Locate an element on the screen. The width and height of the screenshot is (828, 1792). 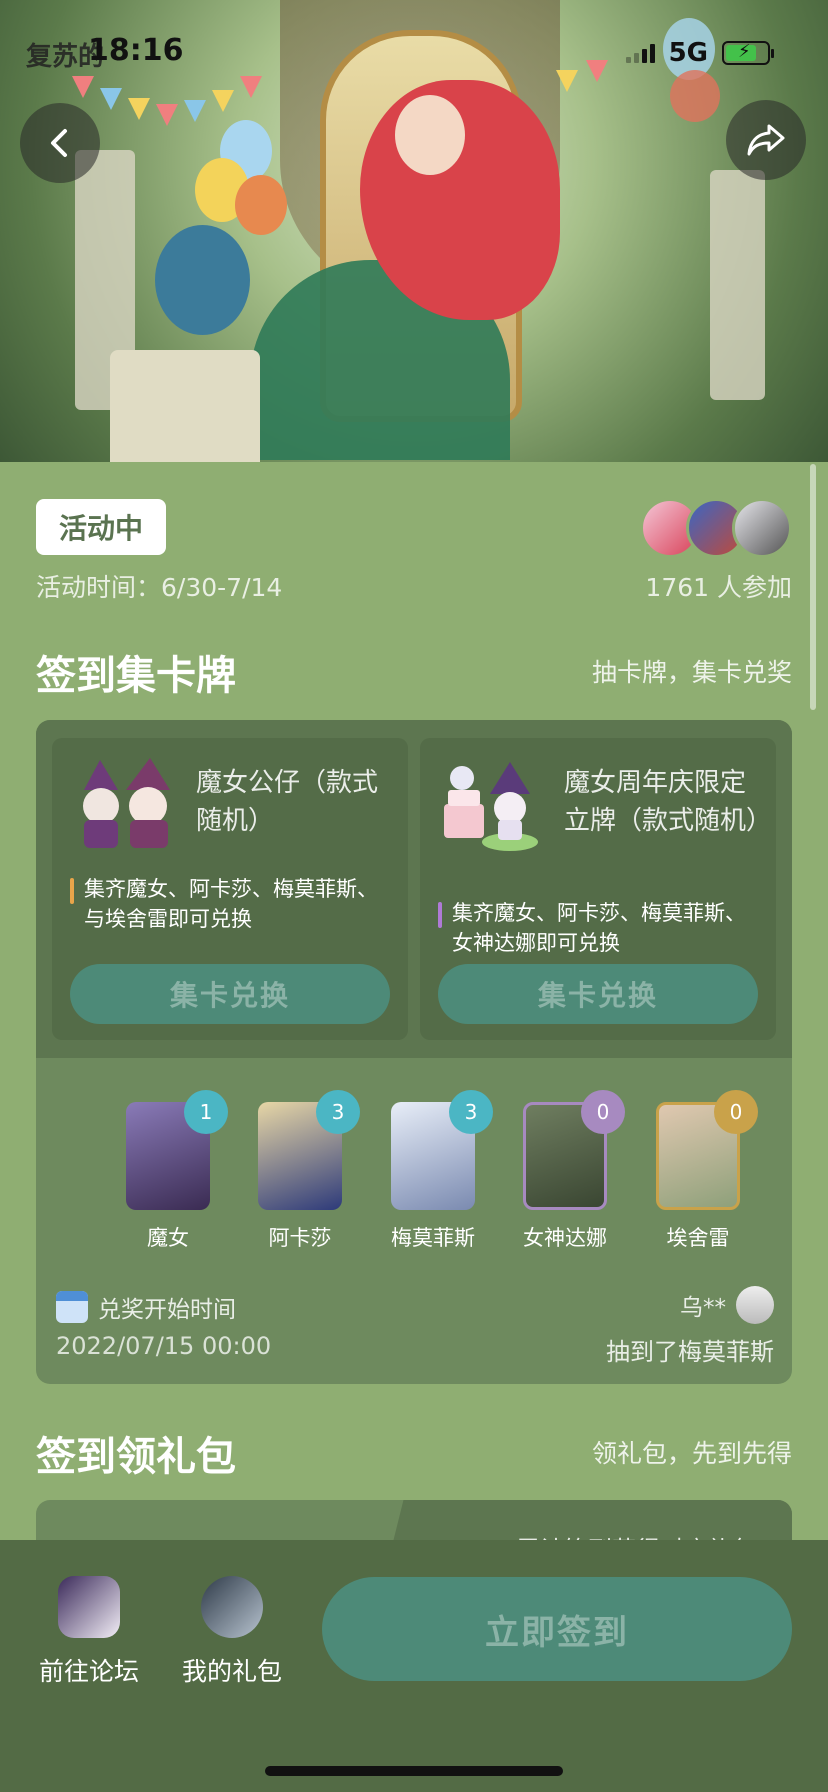
reward-item: 魔女公仔（款式随机） 集齐魔女、阿卡莎、梅莫菲斯、与埃舍雷即可兑换 集卡兑换 is located at coordinates (230, 889).